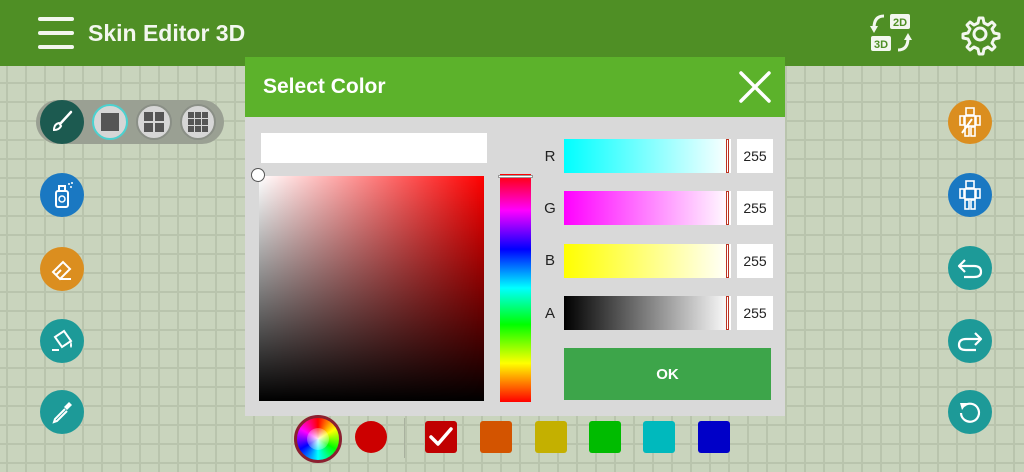  I want to click on gear-icon, so click(980, 34).